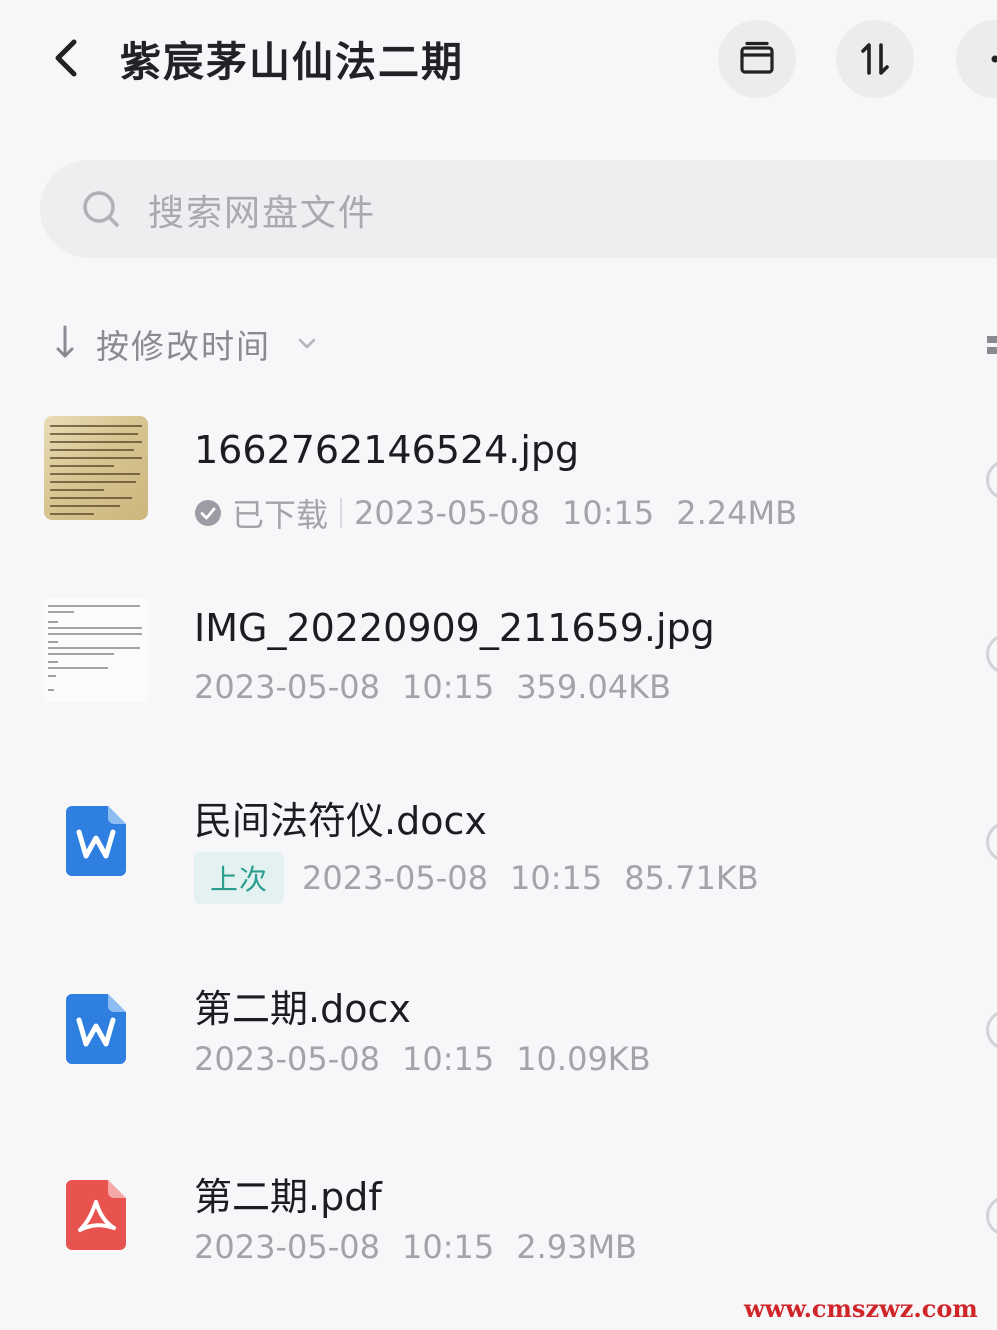 This screenshot has height=1330, width=997. Describe the element at coordinates (583, 1059) in the screenshot. I see `file-size: 10.09KB` at that location.